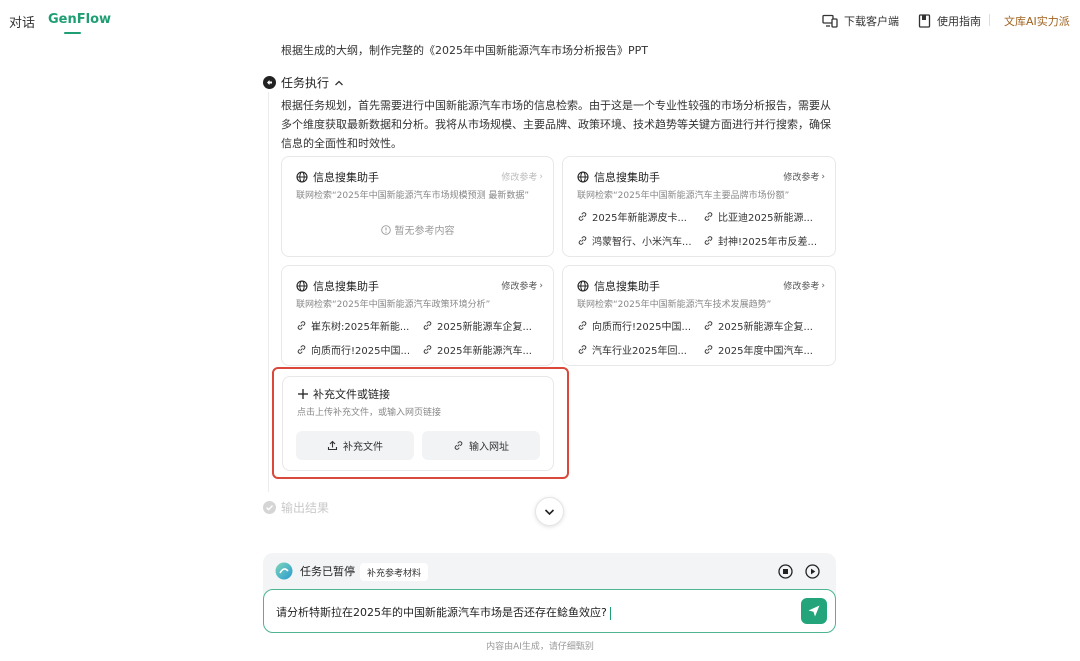  I want to click on supplement-title-label: 补充文件或链接, so click(351, 394).